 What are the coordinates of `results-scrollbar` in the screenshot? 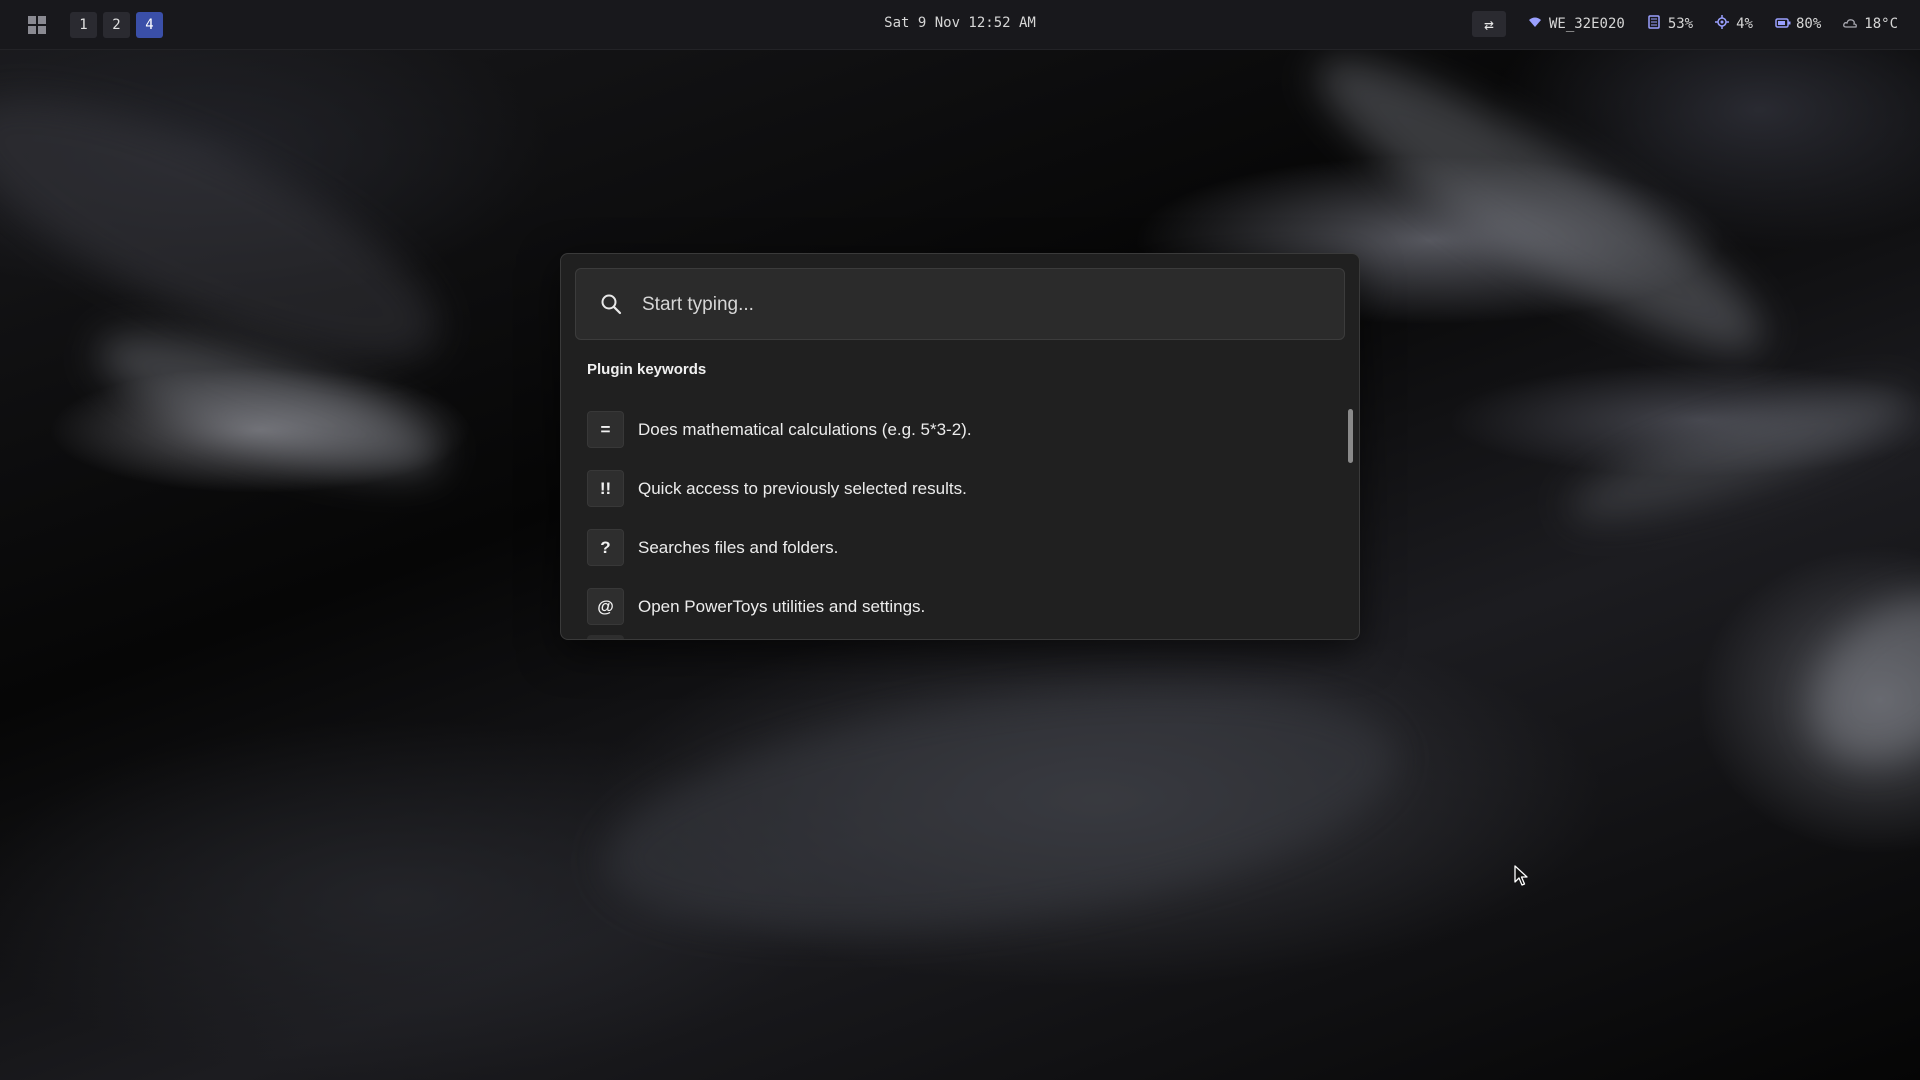 It's located at (1350, 436).